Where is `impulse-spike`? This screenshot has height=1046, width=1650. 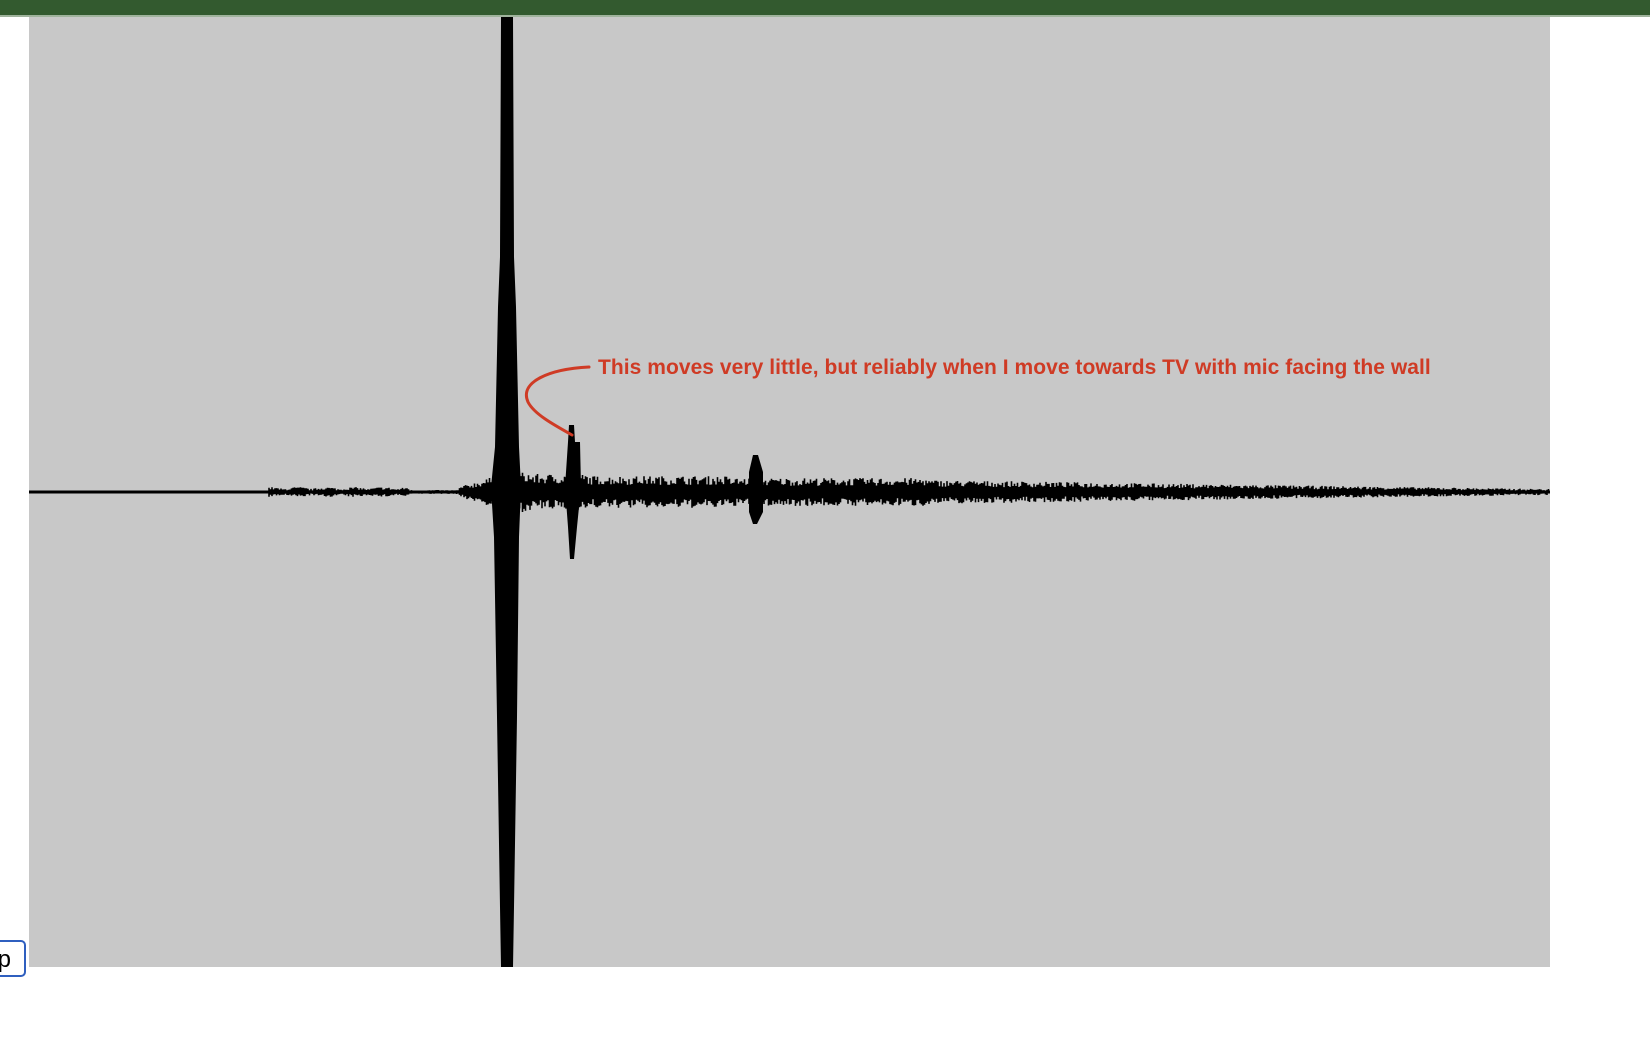
impulse-spike is located at coordinates (506, 492).